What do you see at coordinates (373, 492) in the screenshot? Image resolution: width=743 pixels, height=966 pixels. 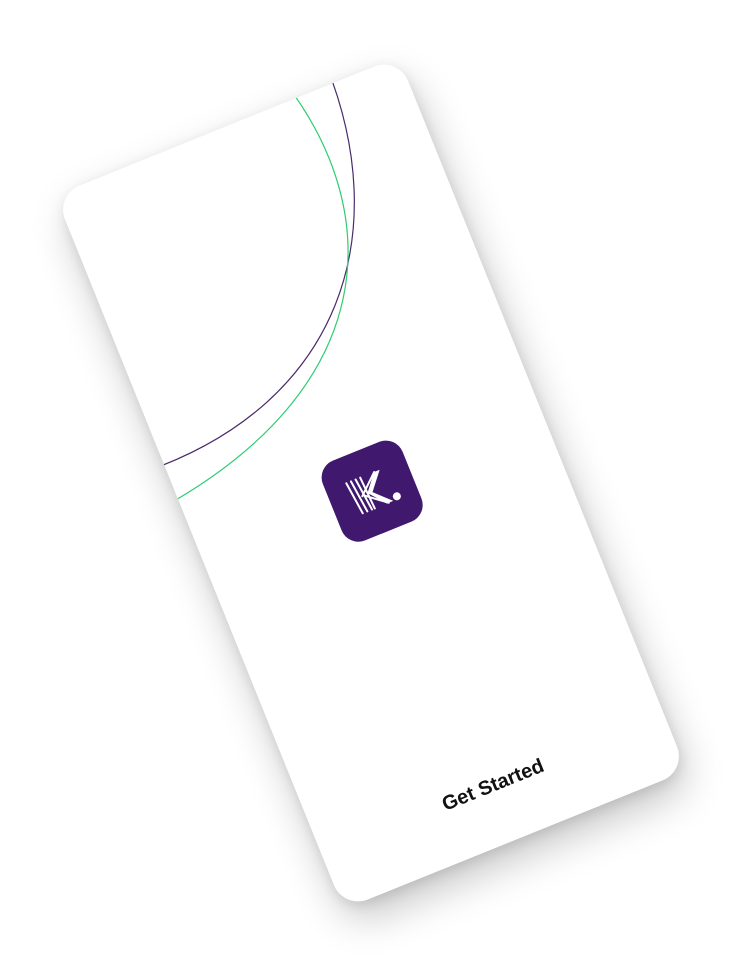 I see `k-mark-icon` at bounding box center [373, 492].